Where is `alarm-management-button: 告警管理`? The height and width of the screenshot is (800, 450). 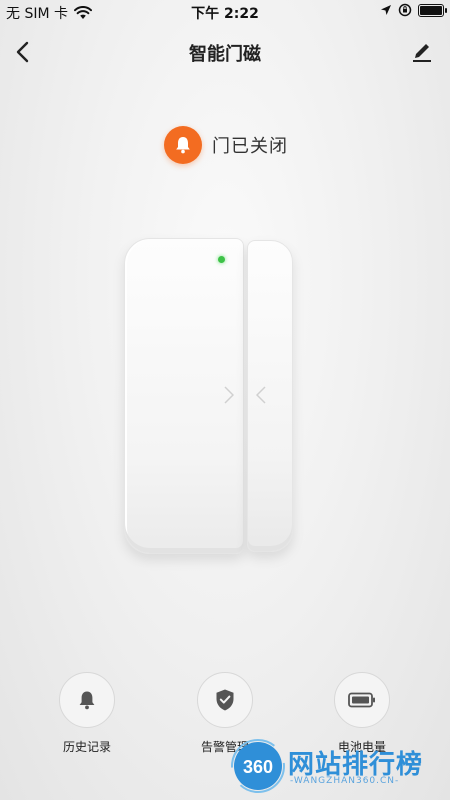
alarm-management-button: 告警管理 is located at coordinates (225, 713).